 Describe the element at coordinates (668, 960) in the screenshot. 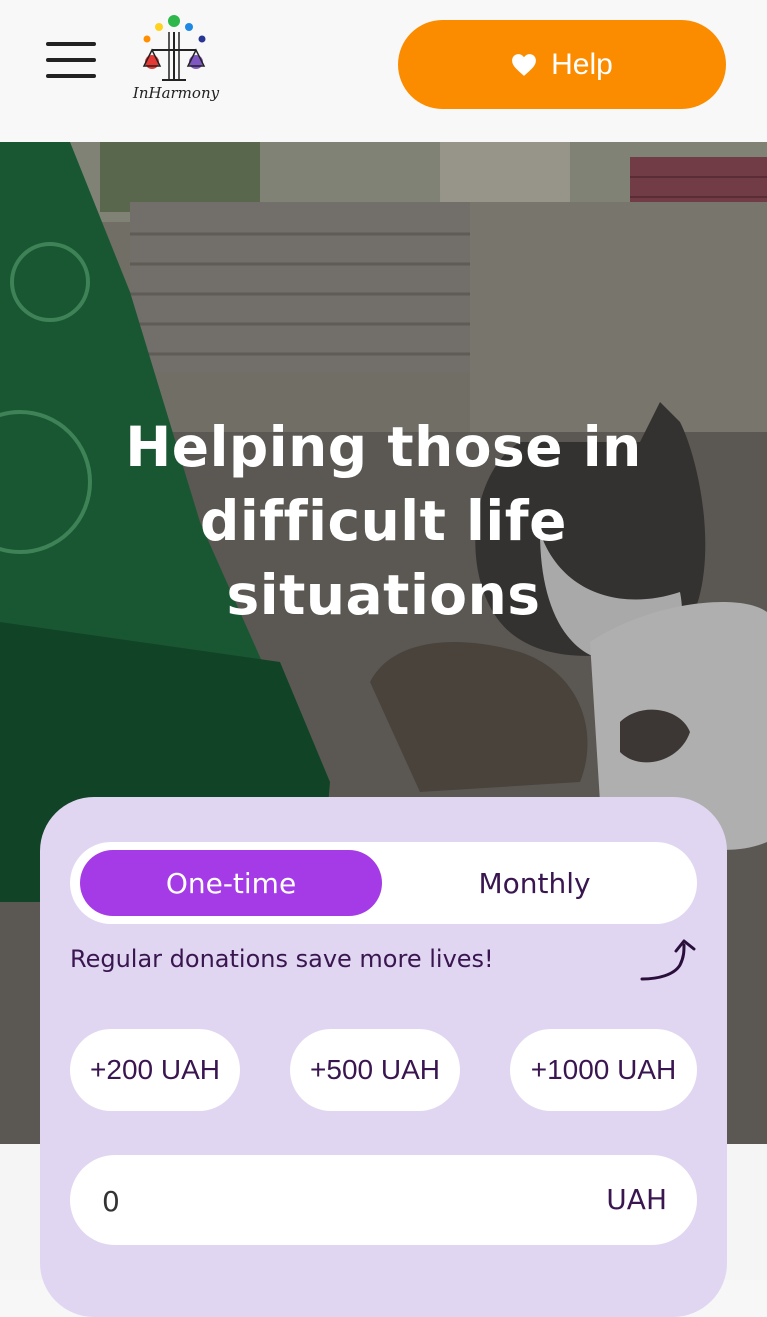

I see `curved-arrow-icon` at that location.